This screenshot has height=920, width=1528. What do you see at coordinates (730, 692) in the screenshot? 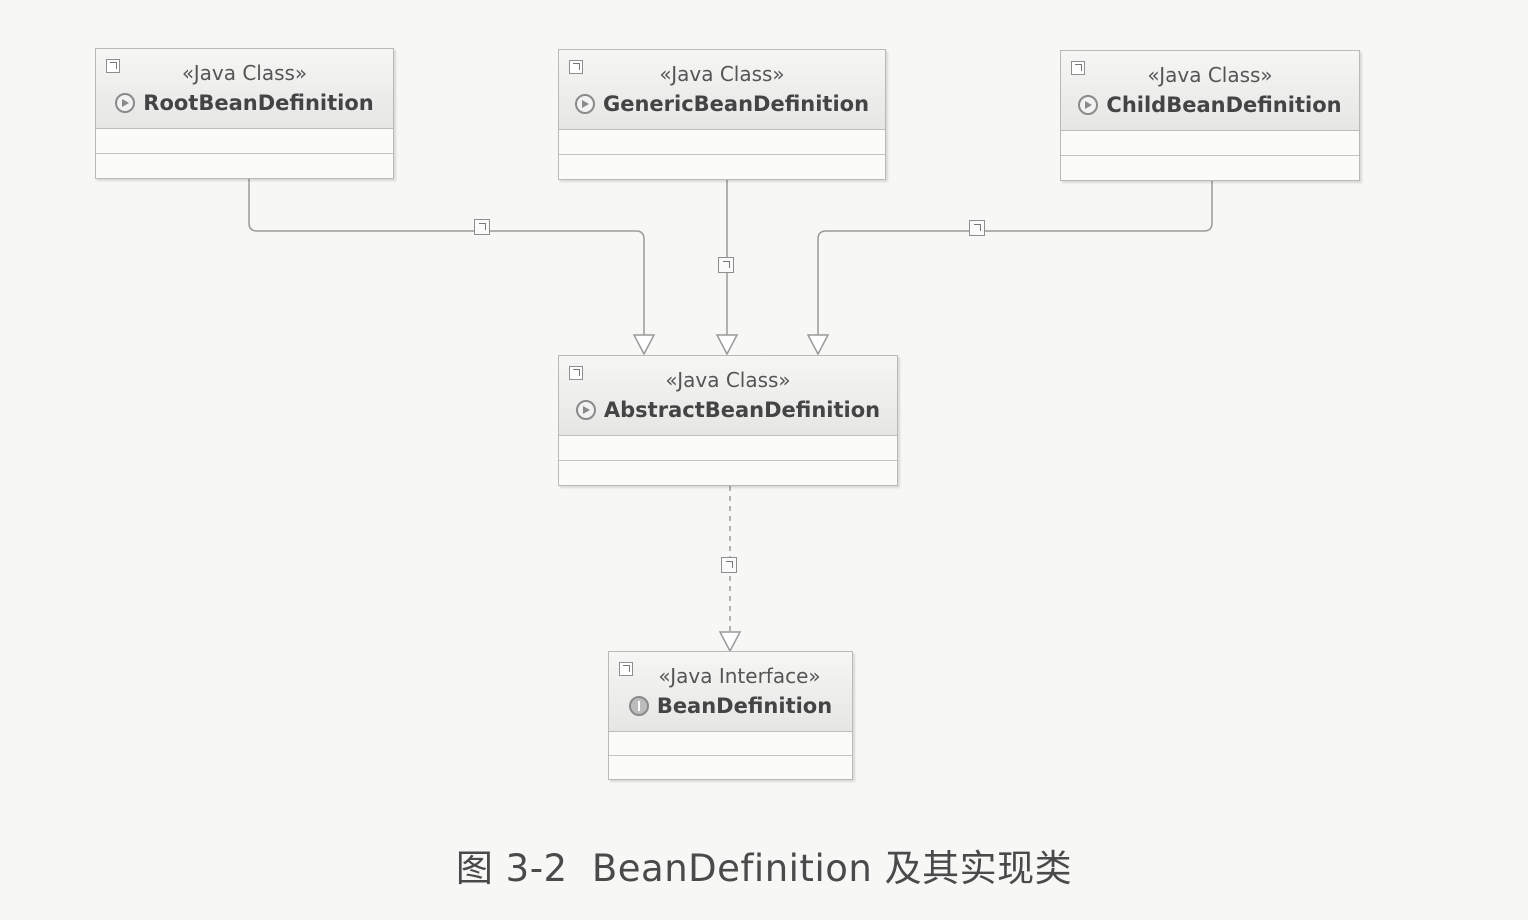
I see `class-header: «Java Interface» BeanDefinition` at bounding box center [730, 692].